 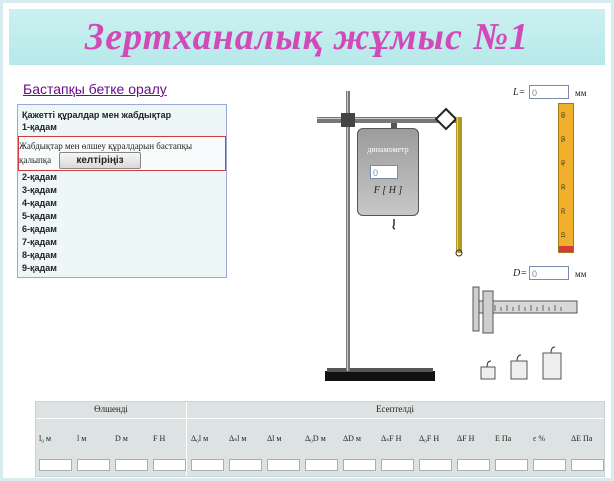 I want to click on force-unit-label: F [ H ], so click(x=388, y=190).